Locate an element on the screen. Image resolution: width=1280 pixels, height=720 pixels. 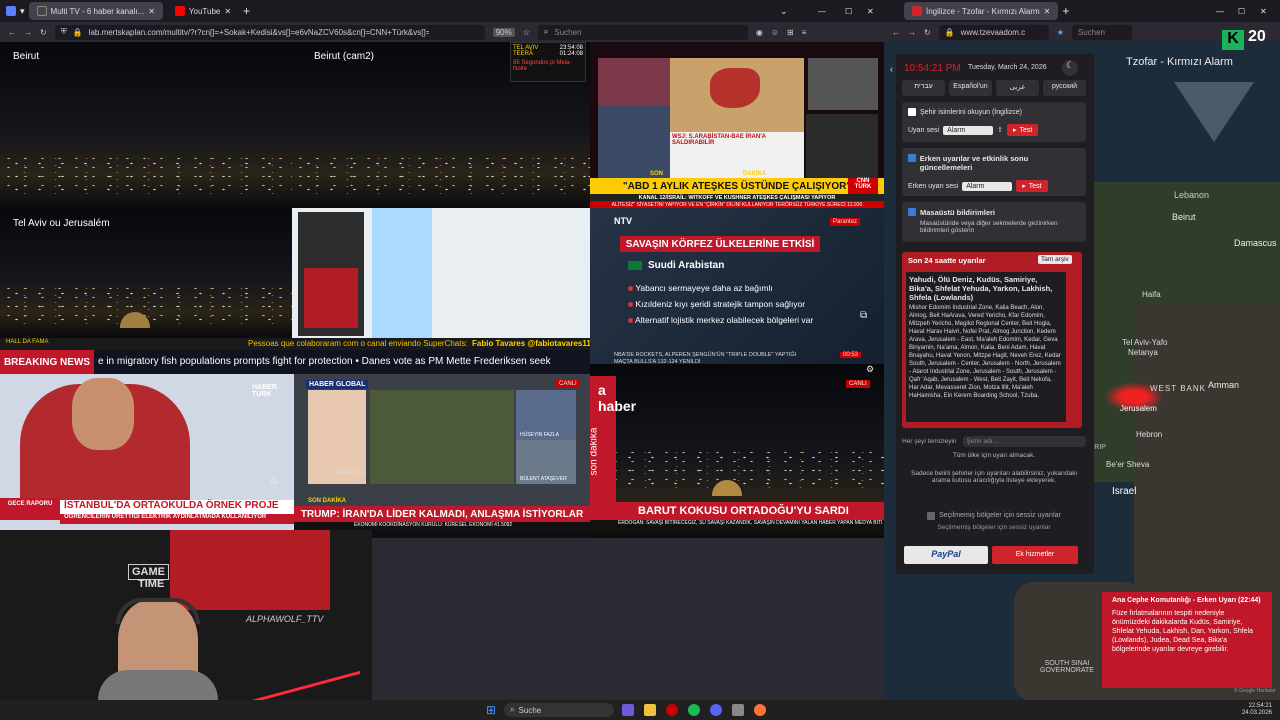
upload-icon: ⇧ is located at coordinates (1000, 130).